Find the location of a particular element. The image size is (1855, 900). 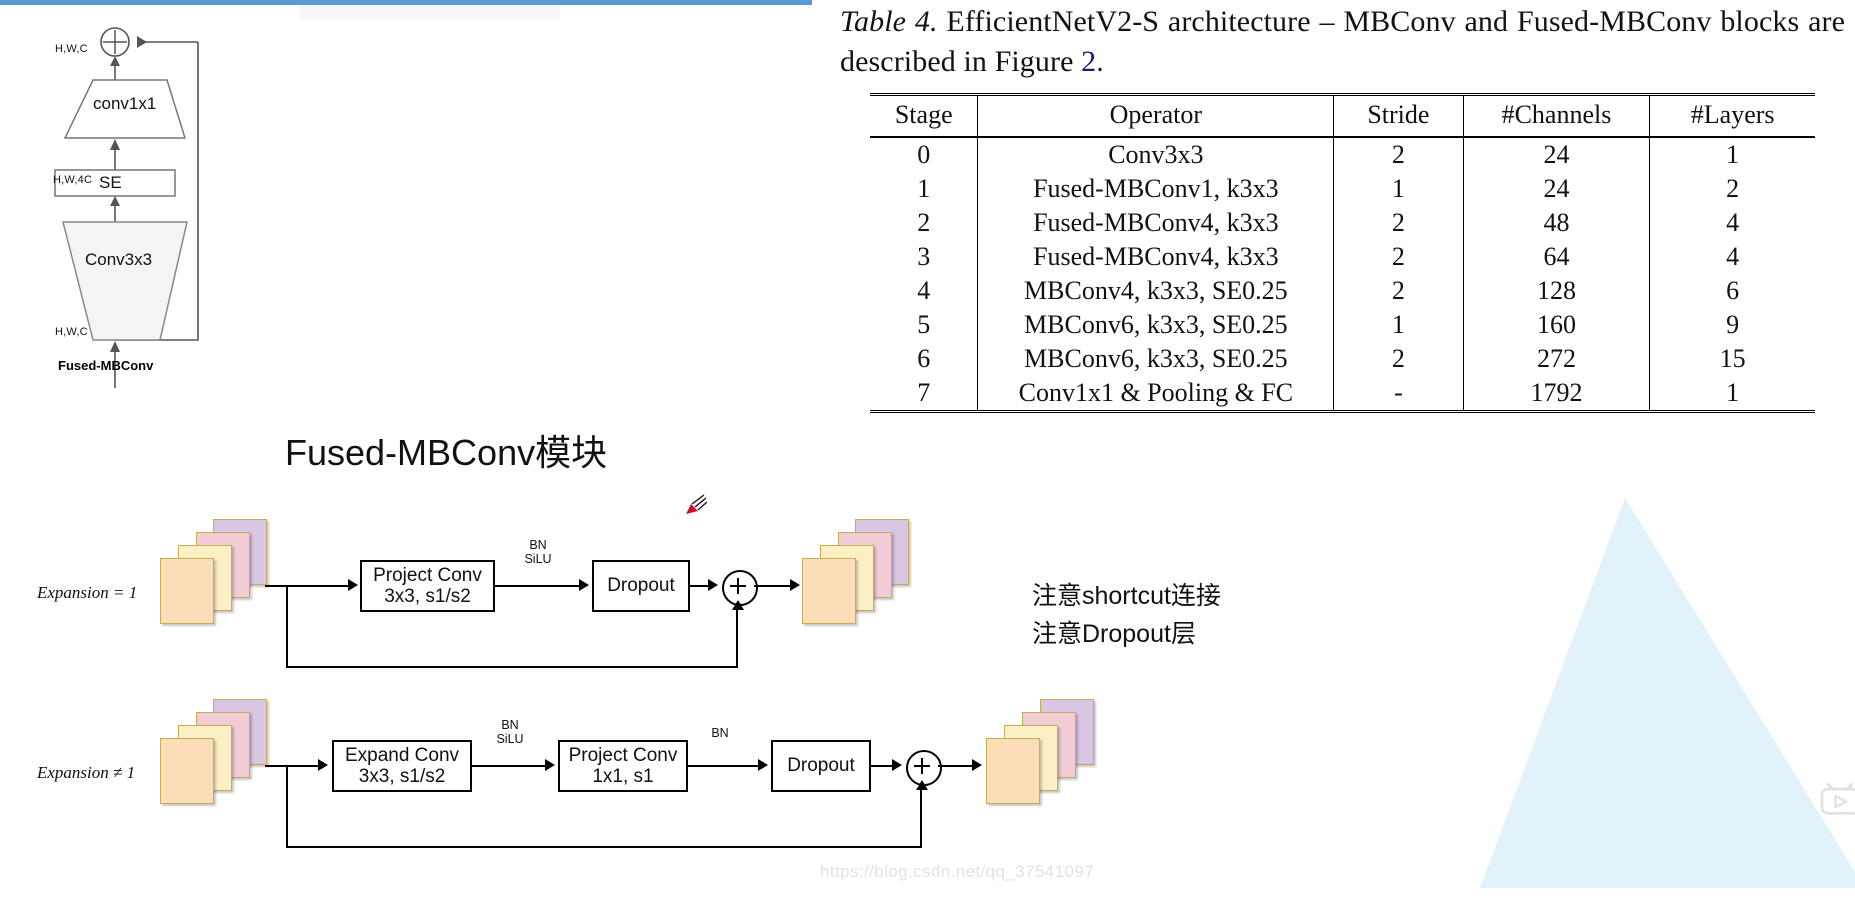

note-line-1: 注意shortcut连接 is located at coordinates (1126, 596).